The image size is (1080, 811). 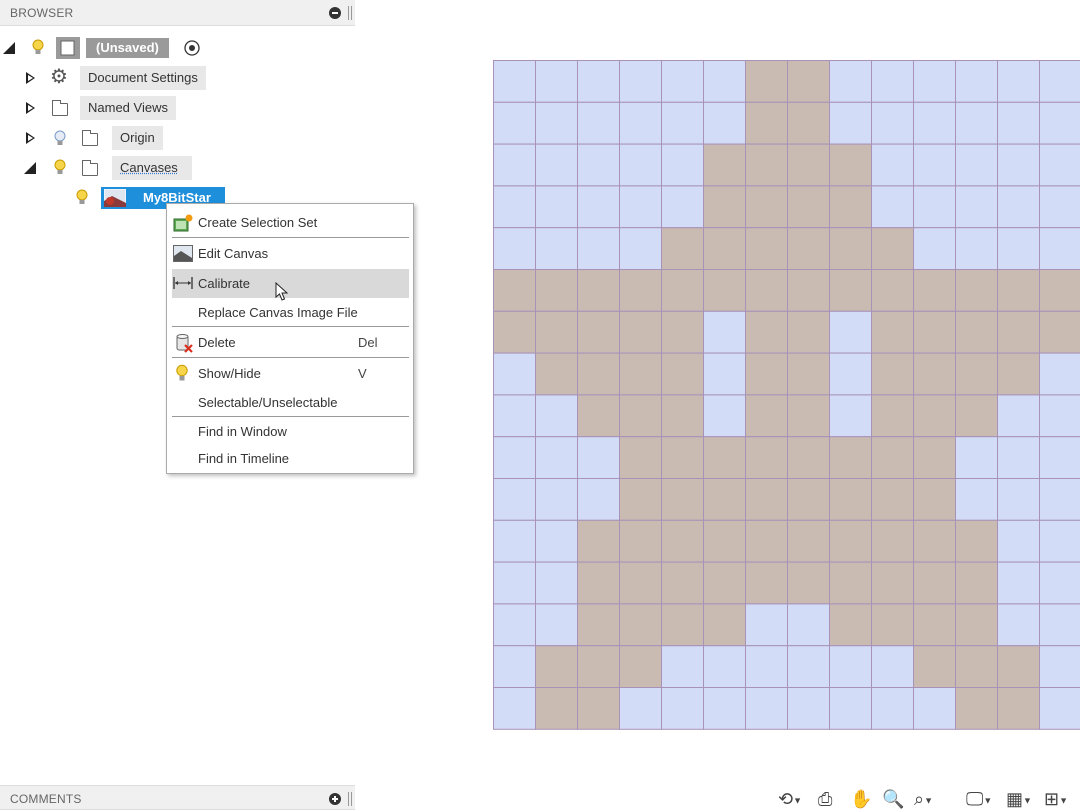 What do you see at coordinates (335, 13) in the screenshot?
I see `collapse-panel-icon` at bounding box center [335, 13].